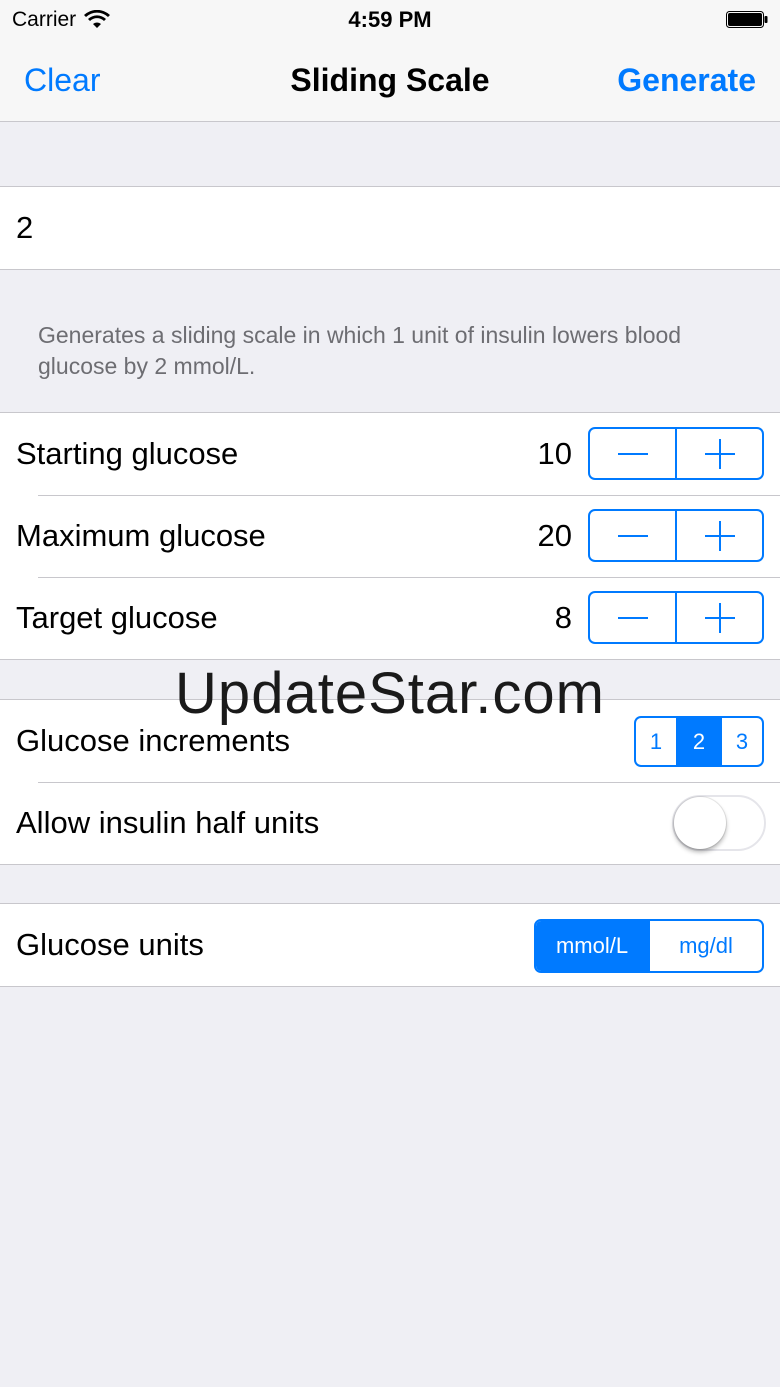 The height and width of the screenshot is (1387, 780). Describe the element at coordinates (24, 228) in the screenshot. I see `ratio-input-field: 2` at that location.